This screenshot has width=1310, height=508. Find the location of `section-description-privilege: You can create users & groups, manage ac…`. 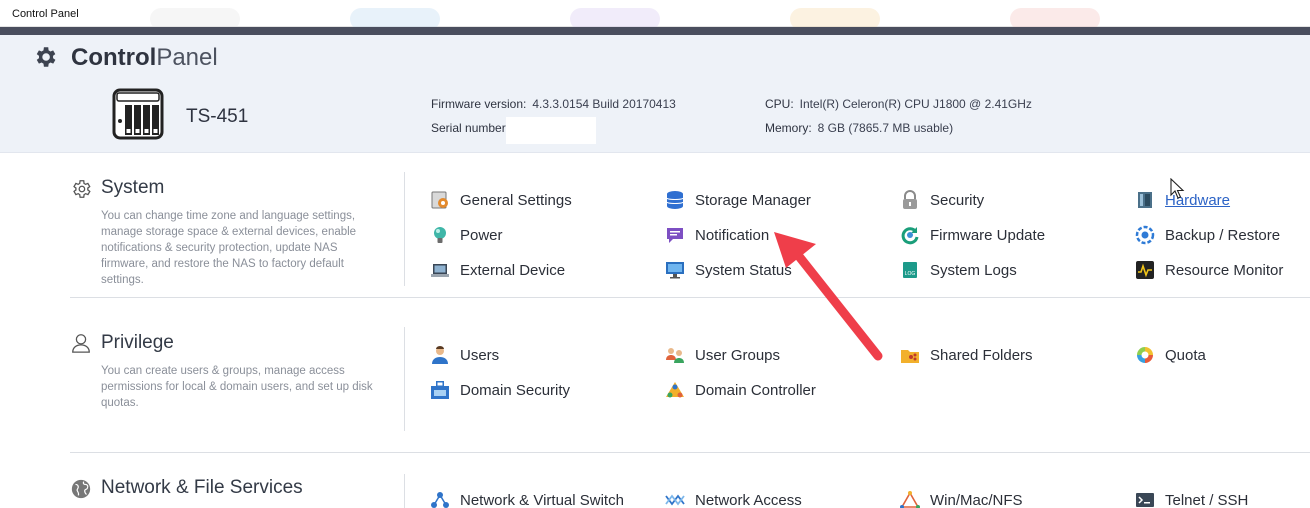

section-description-privilege: You can create users & groups, manage ac… is located at coordinates (237, 387).